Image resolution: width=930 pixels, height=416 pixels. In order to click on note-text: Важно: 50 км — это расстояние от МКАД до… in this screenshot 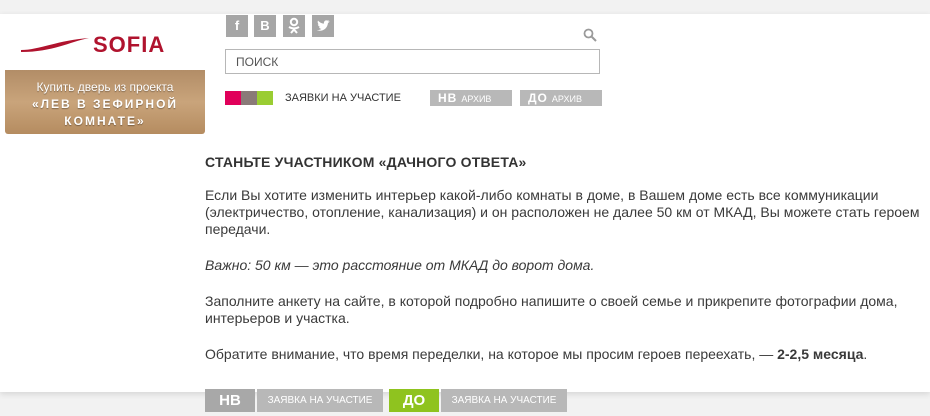, I will do `click(400, 265)`.